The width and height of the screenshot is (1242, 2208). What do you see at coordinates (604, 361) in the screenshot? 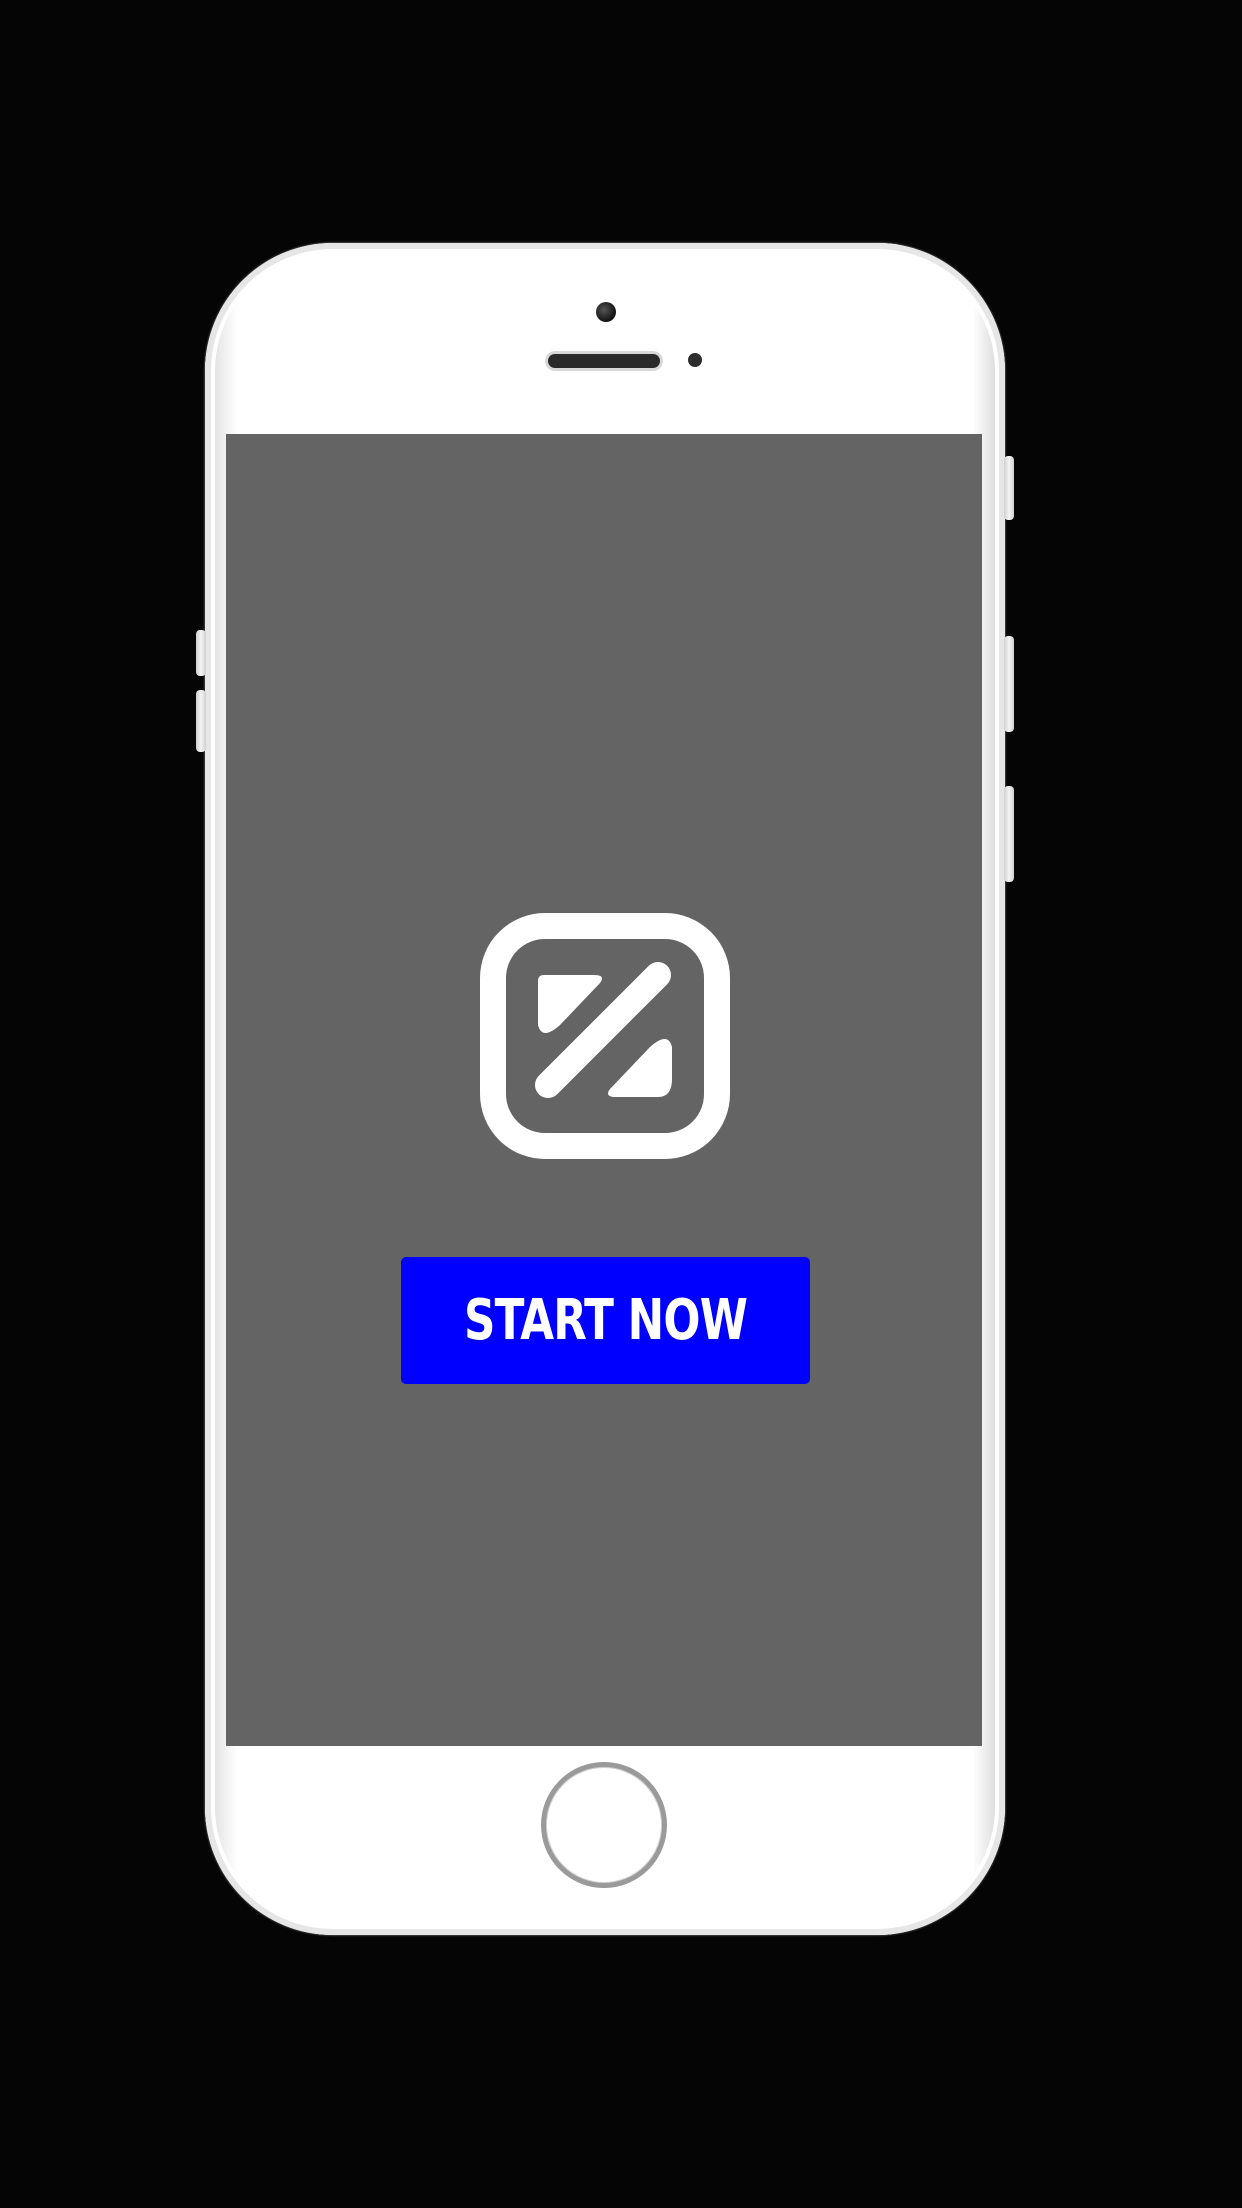
I see `earpiece-speaker` at bounding box center [604, 361].